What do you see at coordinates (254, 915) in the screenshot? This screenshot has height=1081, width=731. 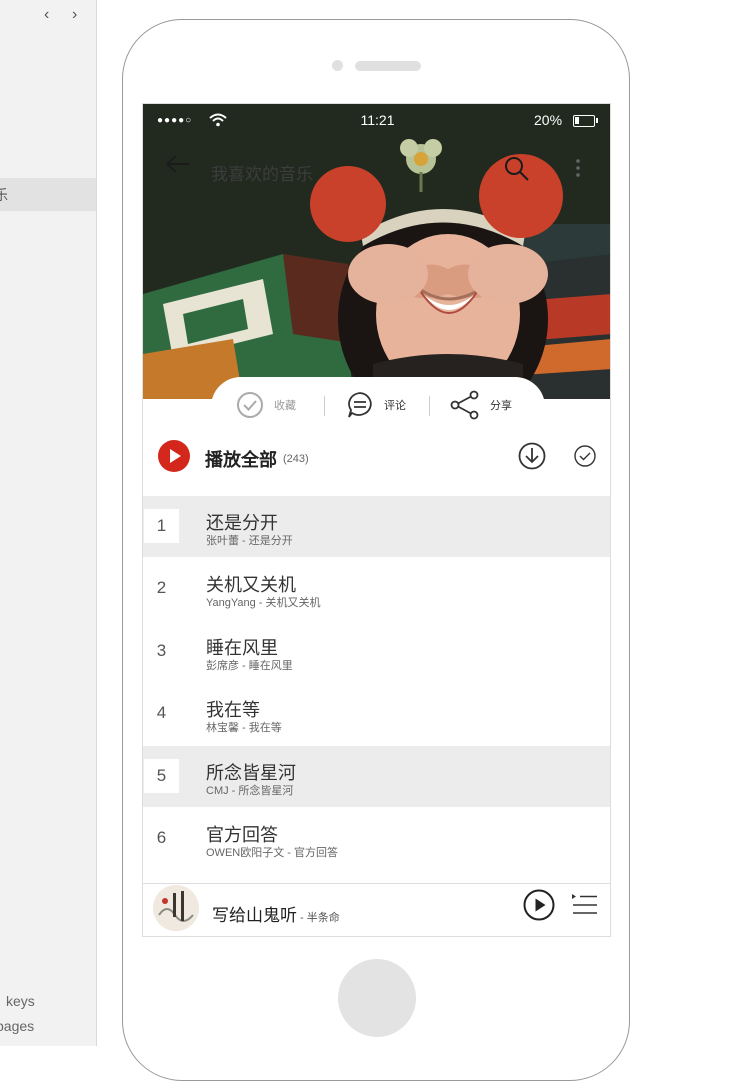 I see `now-playing-song: 写给山鬼听` at bounding box center [254, 915].